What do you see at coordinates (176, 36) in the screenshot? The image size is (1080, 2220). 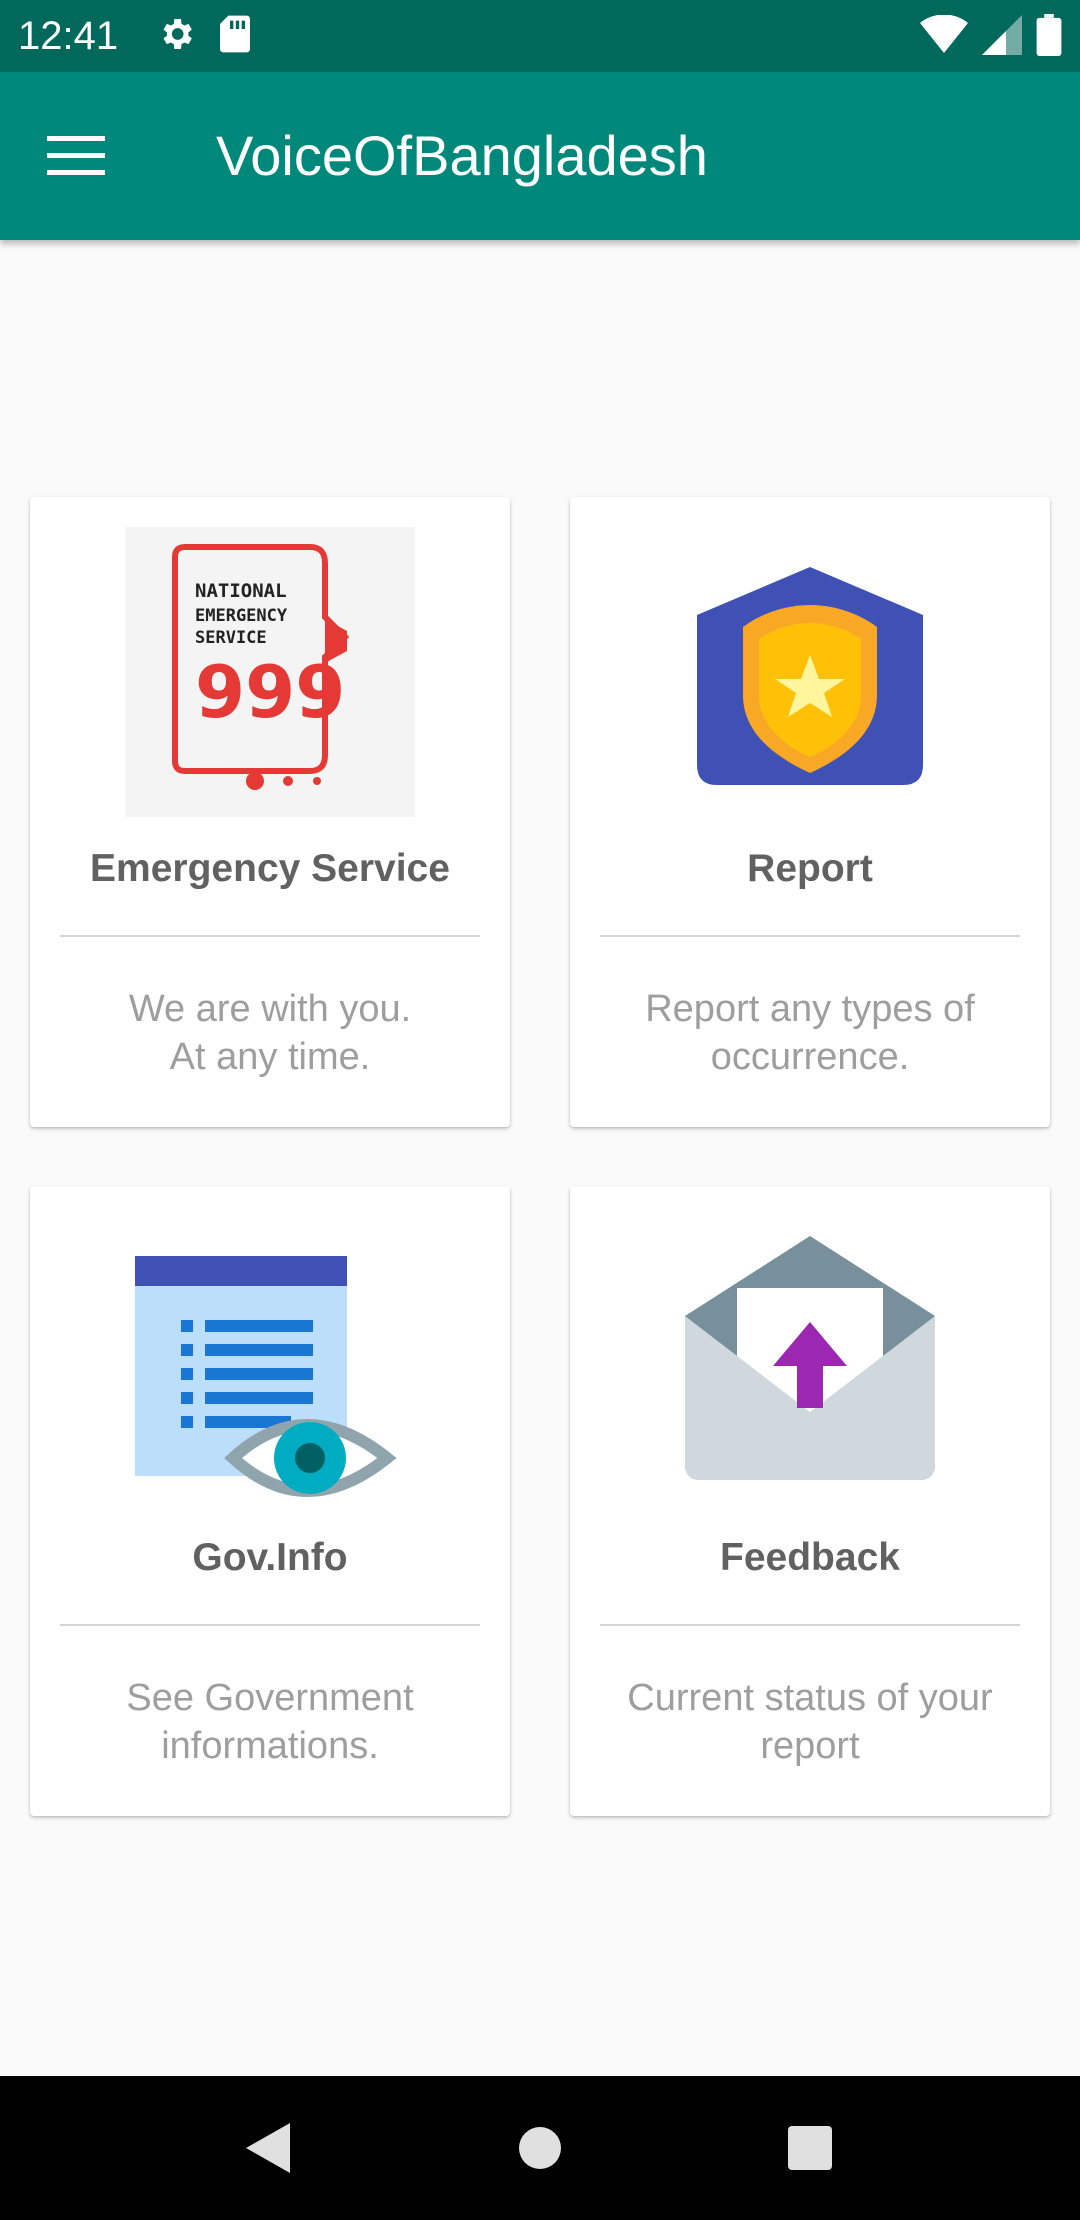 I see `gear-icon` at bounding box center [176, 36].